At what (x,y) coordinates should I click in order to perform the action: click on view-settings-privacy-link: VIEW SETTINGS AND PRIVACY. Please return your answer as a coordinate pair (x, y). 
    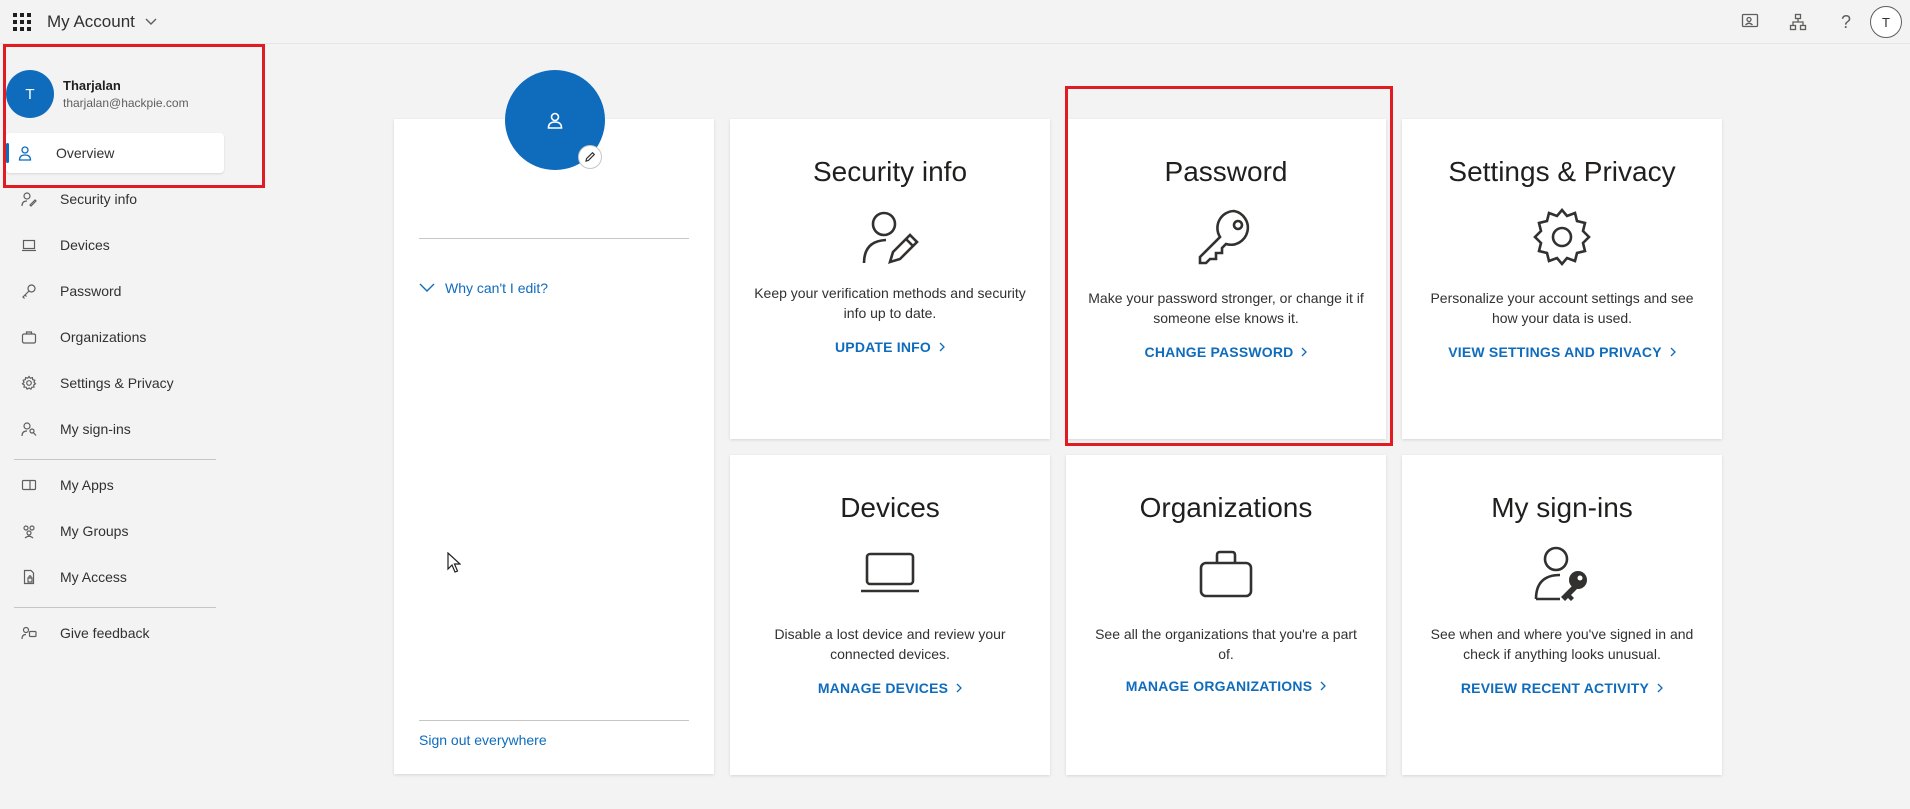
    Looking at the image, I should click on (1562, 352).